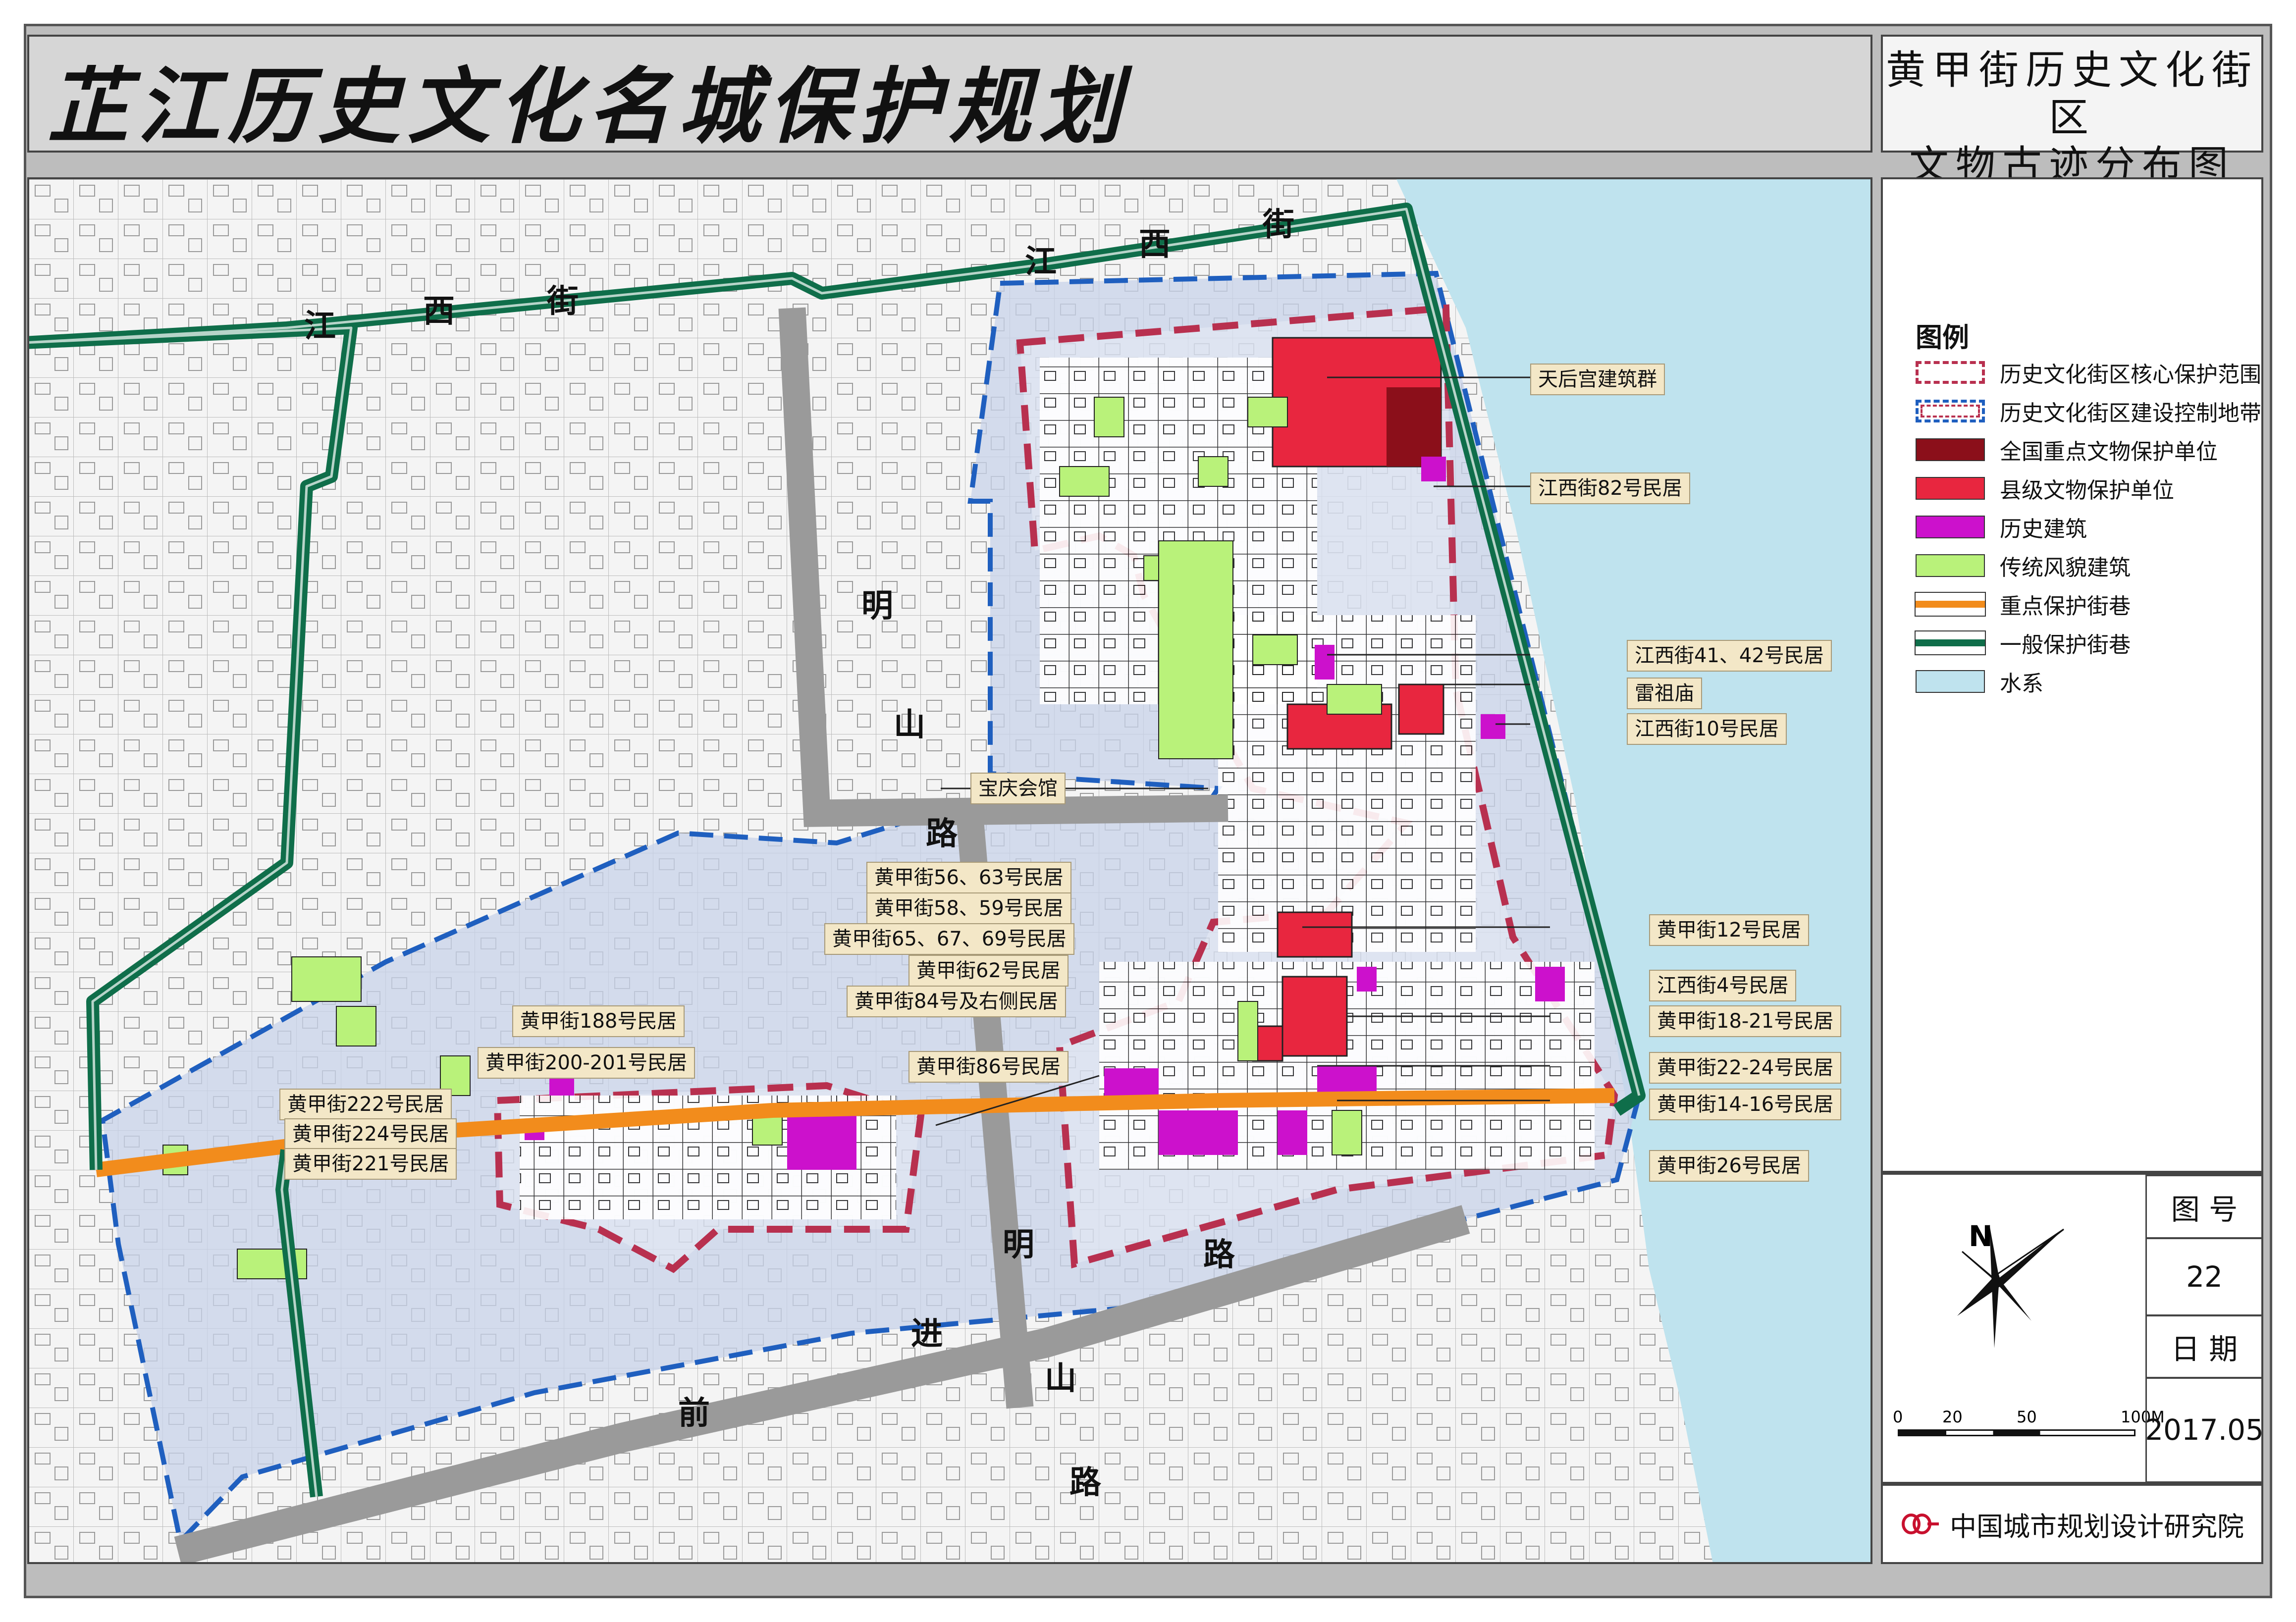 The image size is (2296, 1622). What do you see at coordinates (2131, 374) in the screenshot?
I see `legend-label: 历史文化街区核心保护范围` at bounding box center [2131, 374].